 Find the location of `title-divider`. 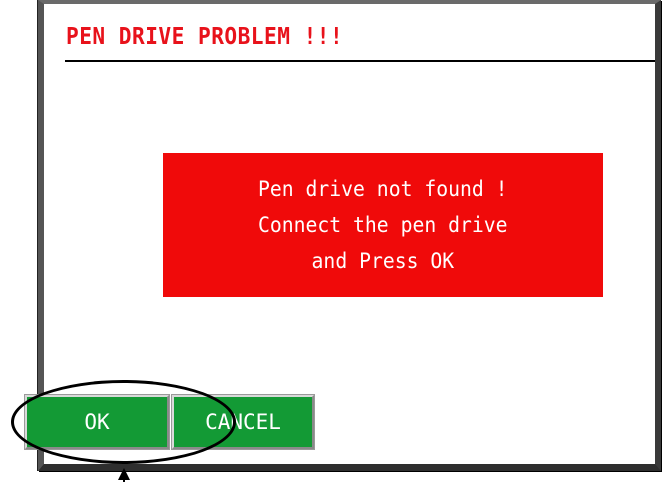

title-divider is located at coordinates (360, 61).